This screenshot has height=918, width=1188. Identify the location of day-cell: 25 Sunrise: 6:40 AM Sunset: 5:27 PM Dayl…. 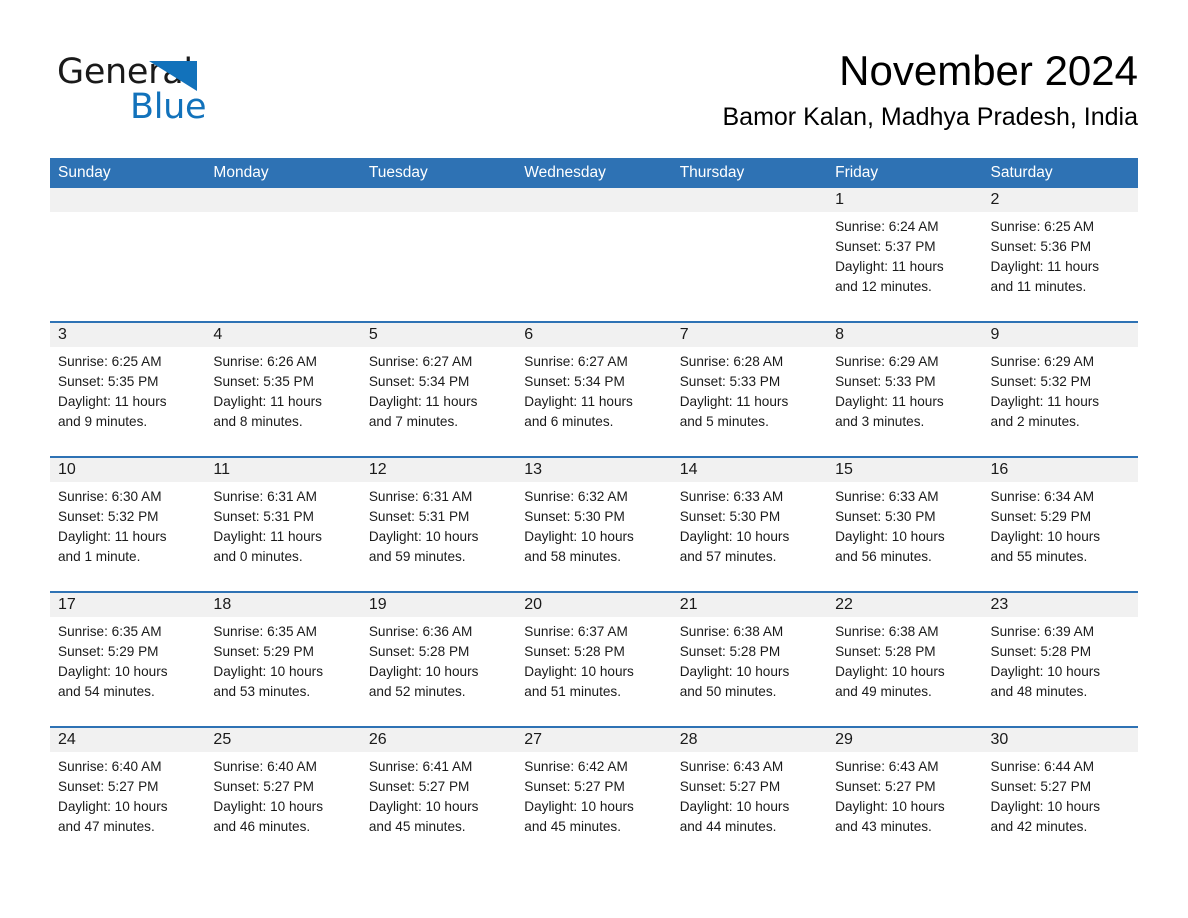
(283, 794).